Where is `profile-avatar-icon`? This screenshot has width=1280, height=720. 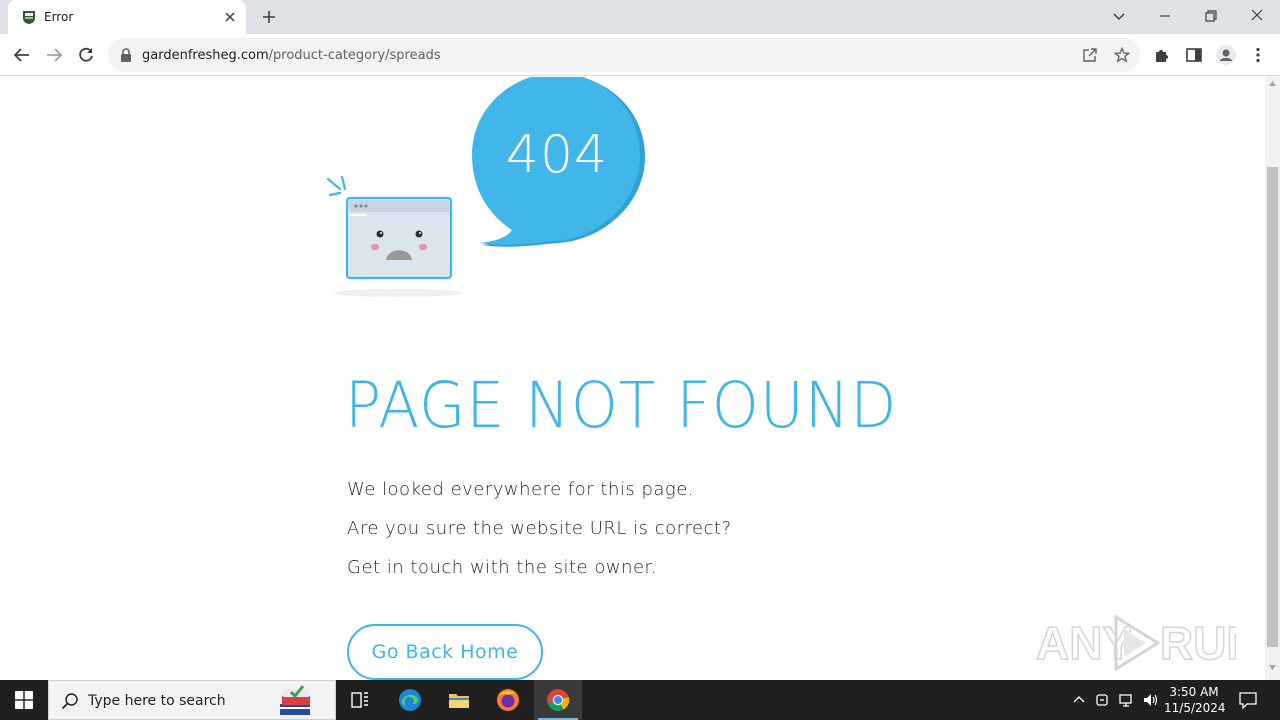
profile-avatar-icon is located at coordinates (1226, 55).